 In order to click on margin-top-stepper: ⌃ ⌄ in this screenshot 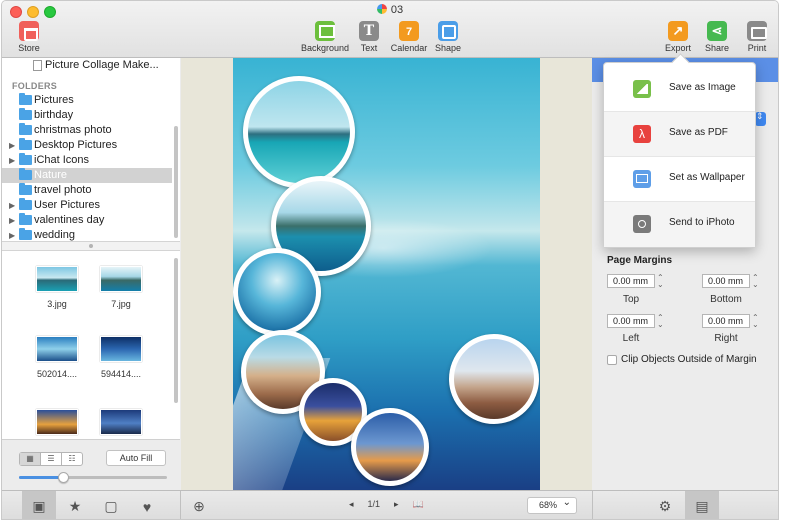, I will do `click(661, 281)`.